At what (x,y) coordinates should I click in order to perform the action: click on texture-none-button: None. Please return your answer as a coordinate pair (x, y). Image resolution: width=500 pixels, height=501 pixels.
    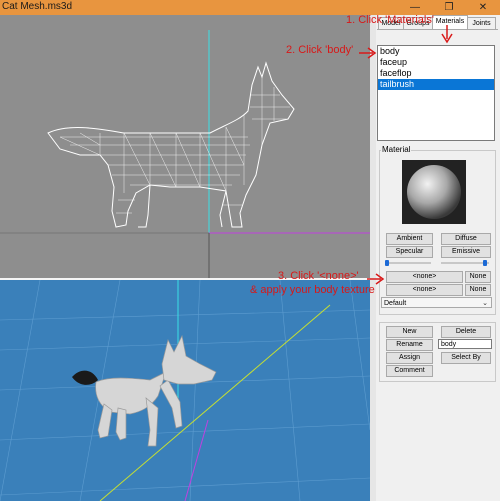
    Looking at the image, I should click on (478, 277).